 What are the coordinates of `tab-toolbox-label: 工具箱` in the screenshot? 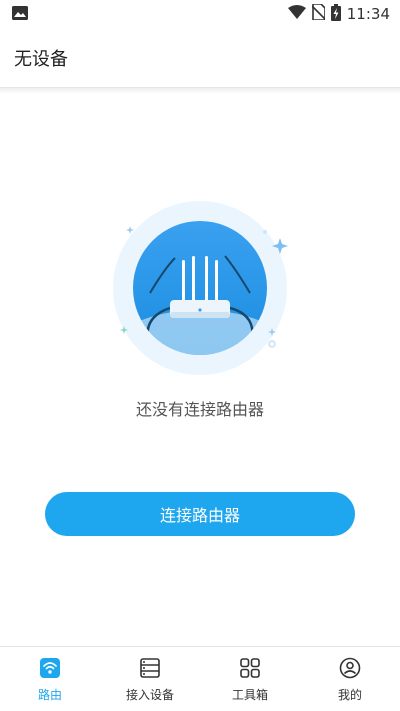 It's located at (249, 695).